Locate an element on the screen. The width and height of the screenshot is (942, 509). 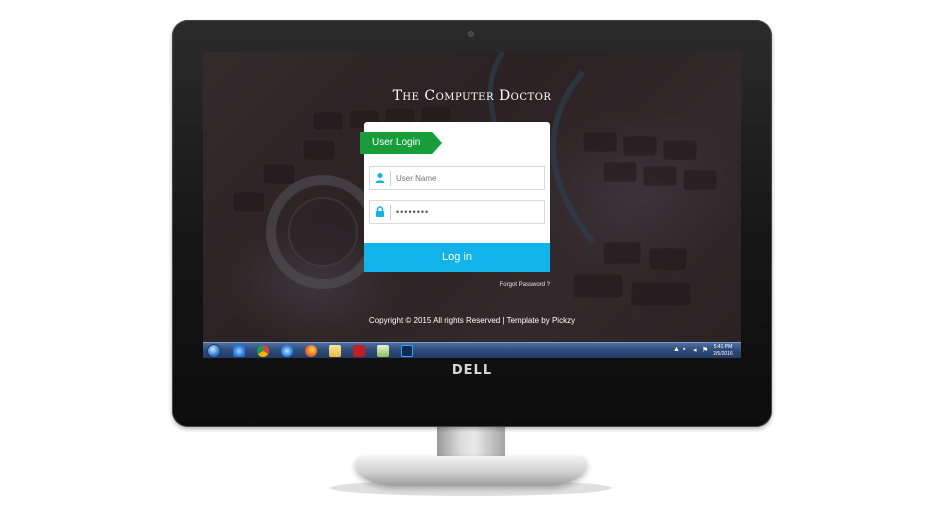
login-ribbon: User Login is located at coordinates (401, 143).